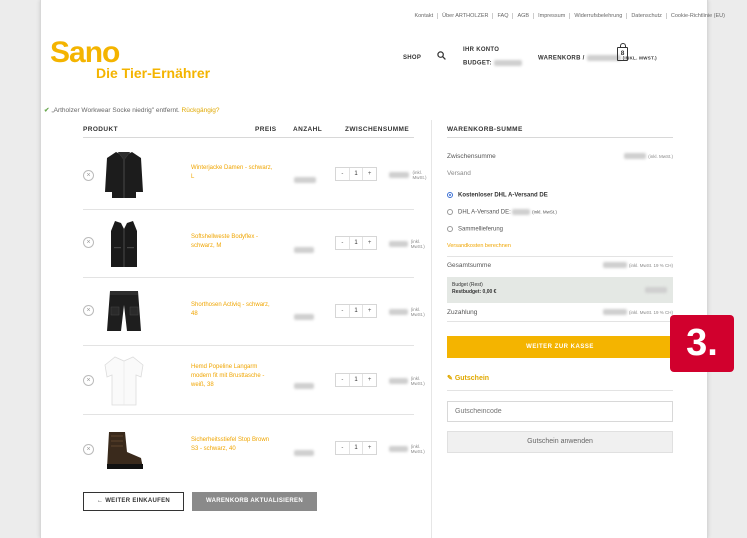  I want to click on summary-subtotal-row: Zwischensumme (inkl. MwSt.), so click(560, 156).